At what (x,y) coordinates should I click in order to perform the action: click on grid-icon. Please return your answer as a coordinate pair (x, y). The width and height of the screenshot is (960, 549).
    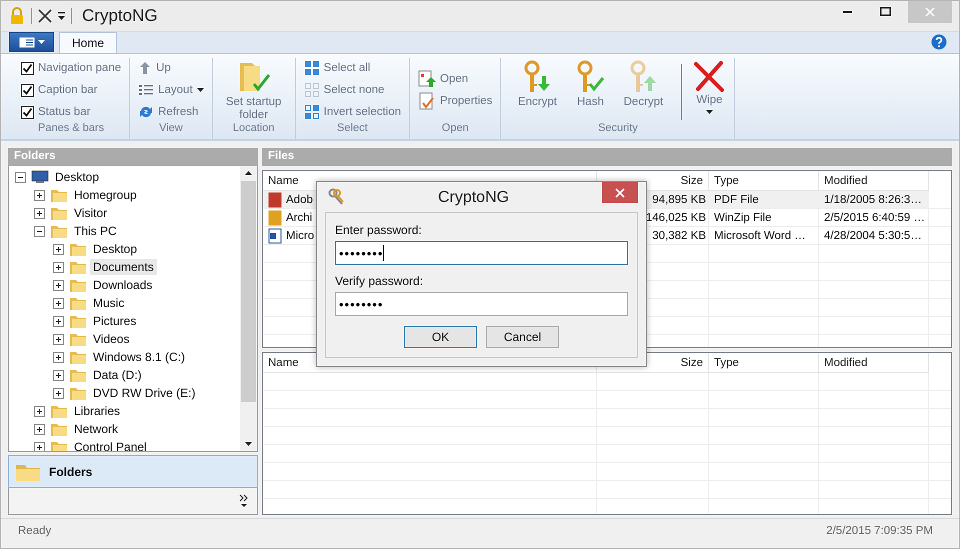
    Looking at the image, I should click on (312, 112).